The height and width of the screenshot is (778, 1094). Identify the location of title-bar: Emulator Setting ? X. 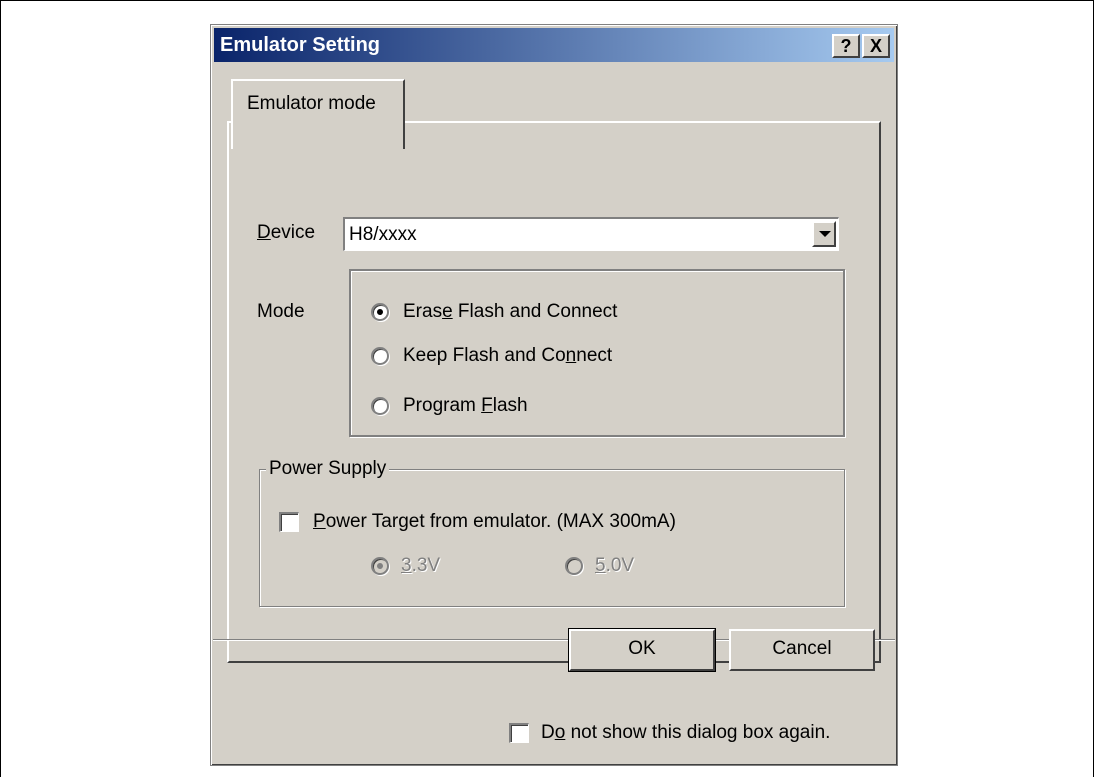
(554, 45).